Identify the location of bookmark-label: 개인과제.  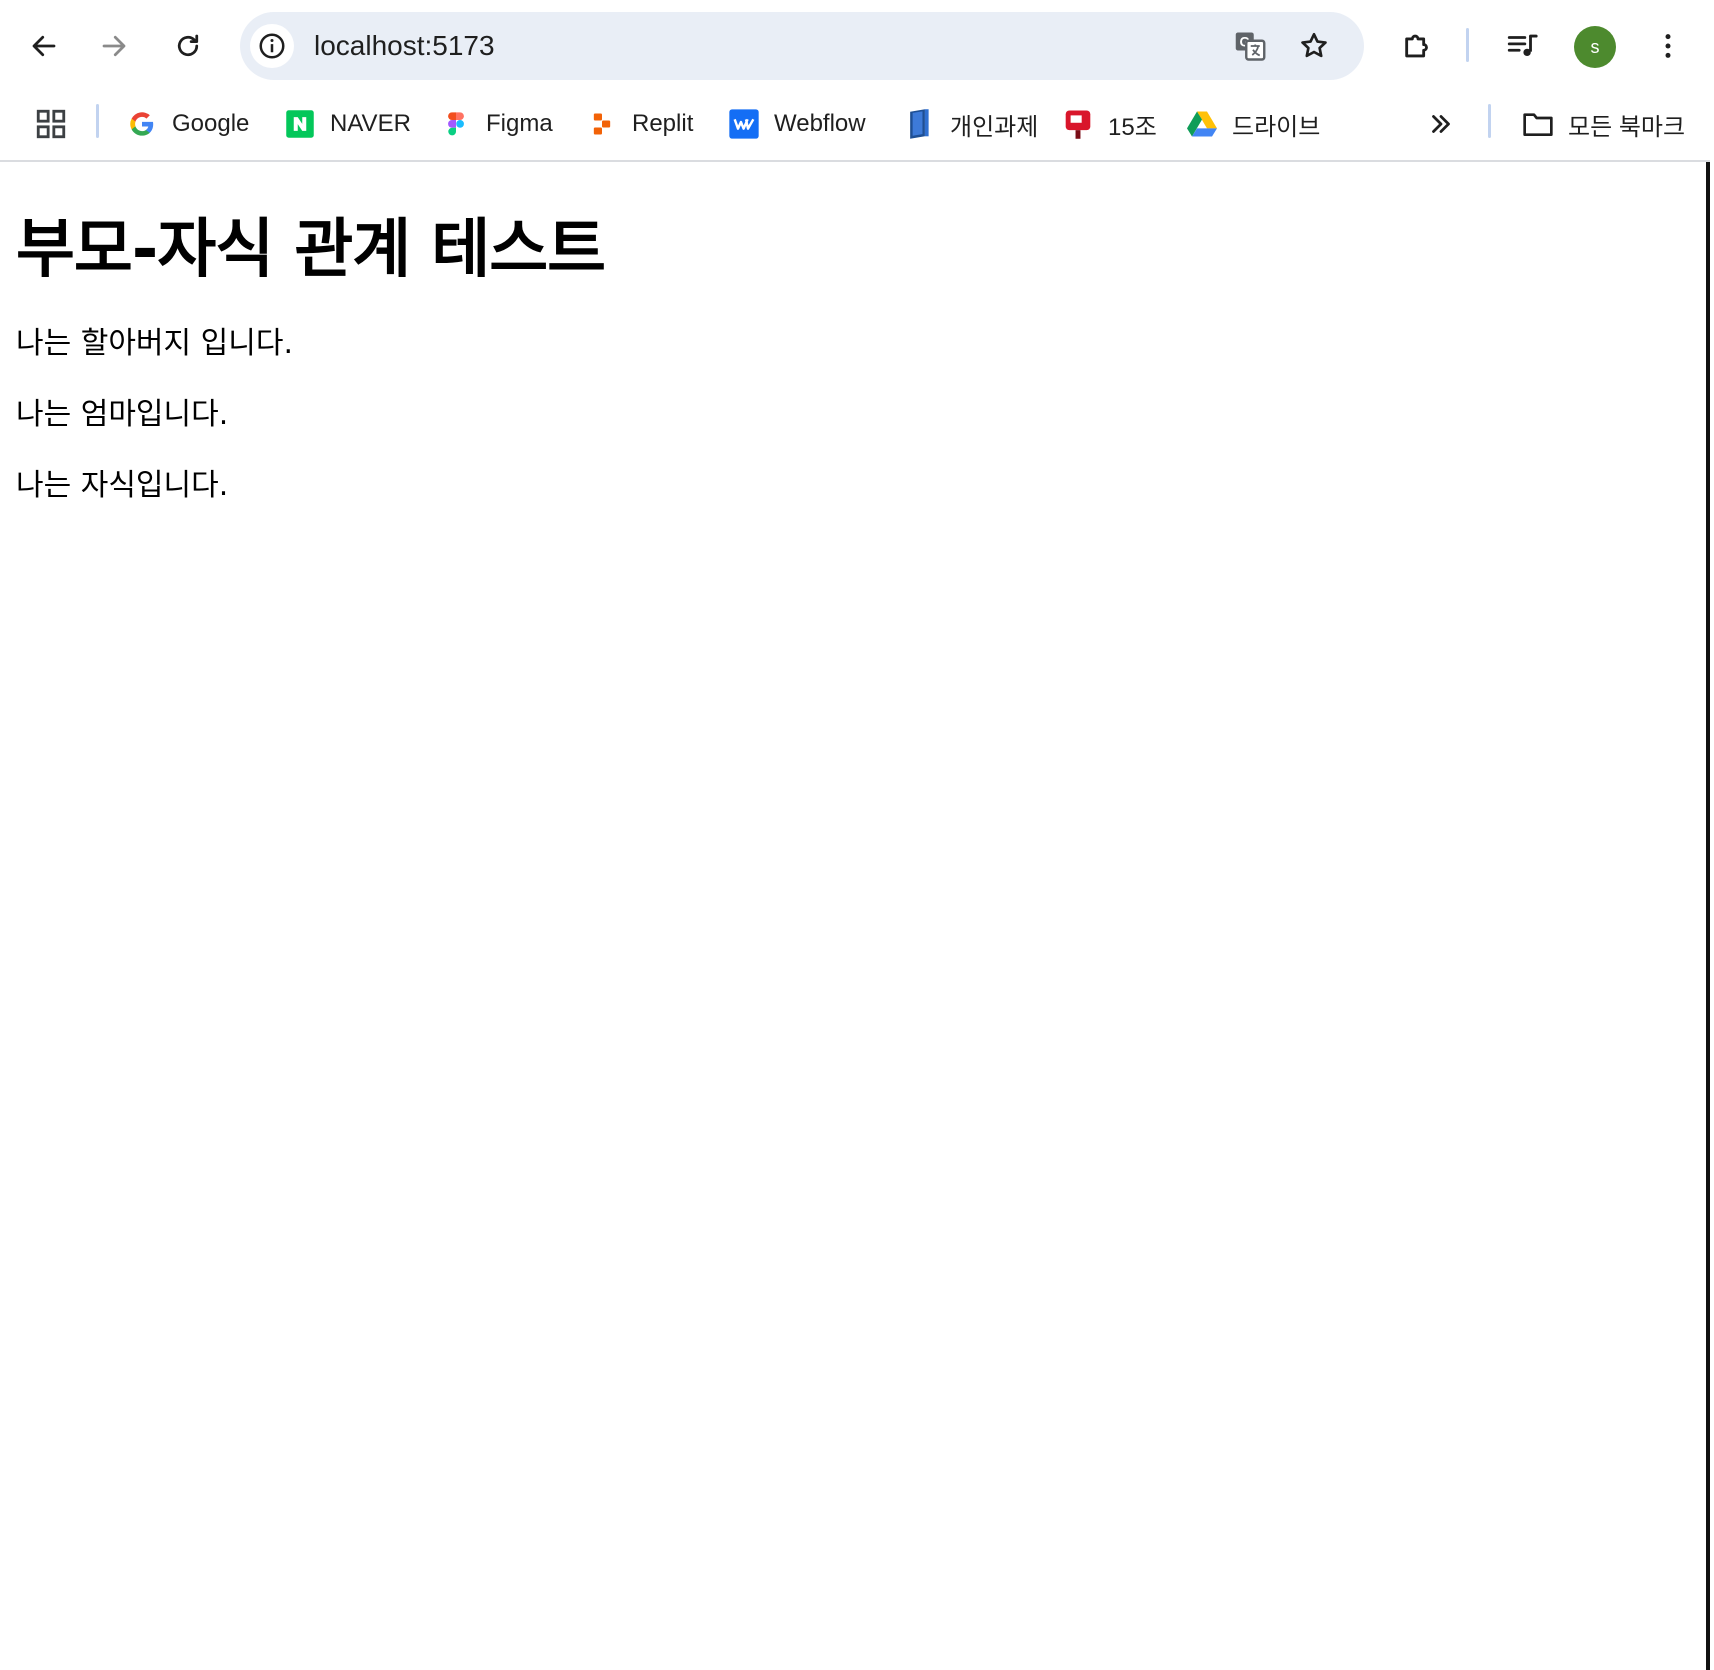
(994, 127).